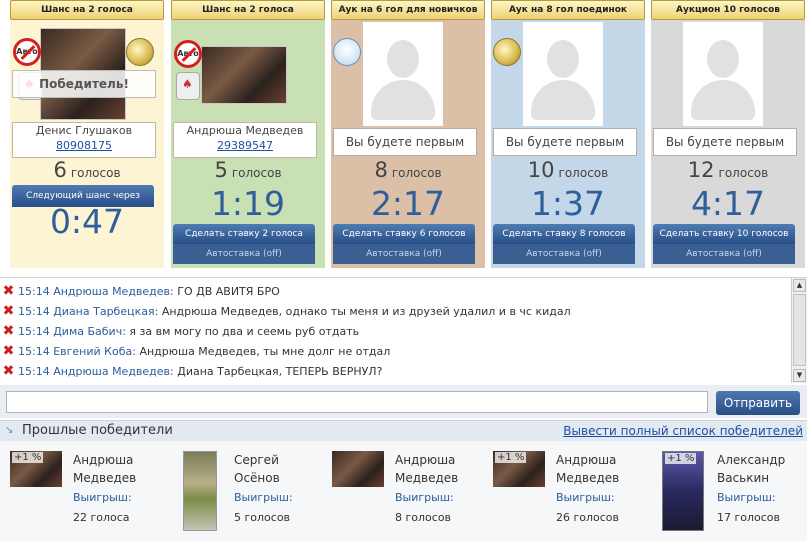  I want to click on prize-value: 8 голосов, so click(423, 517).